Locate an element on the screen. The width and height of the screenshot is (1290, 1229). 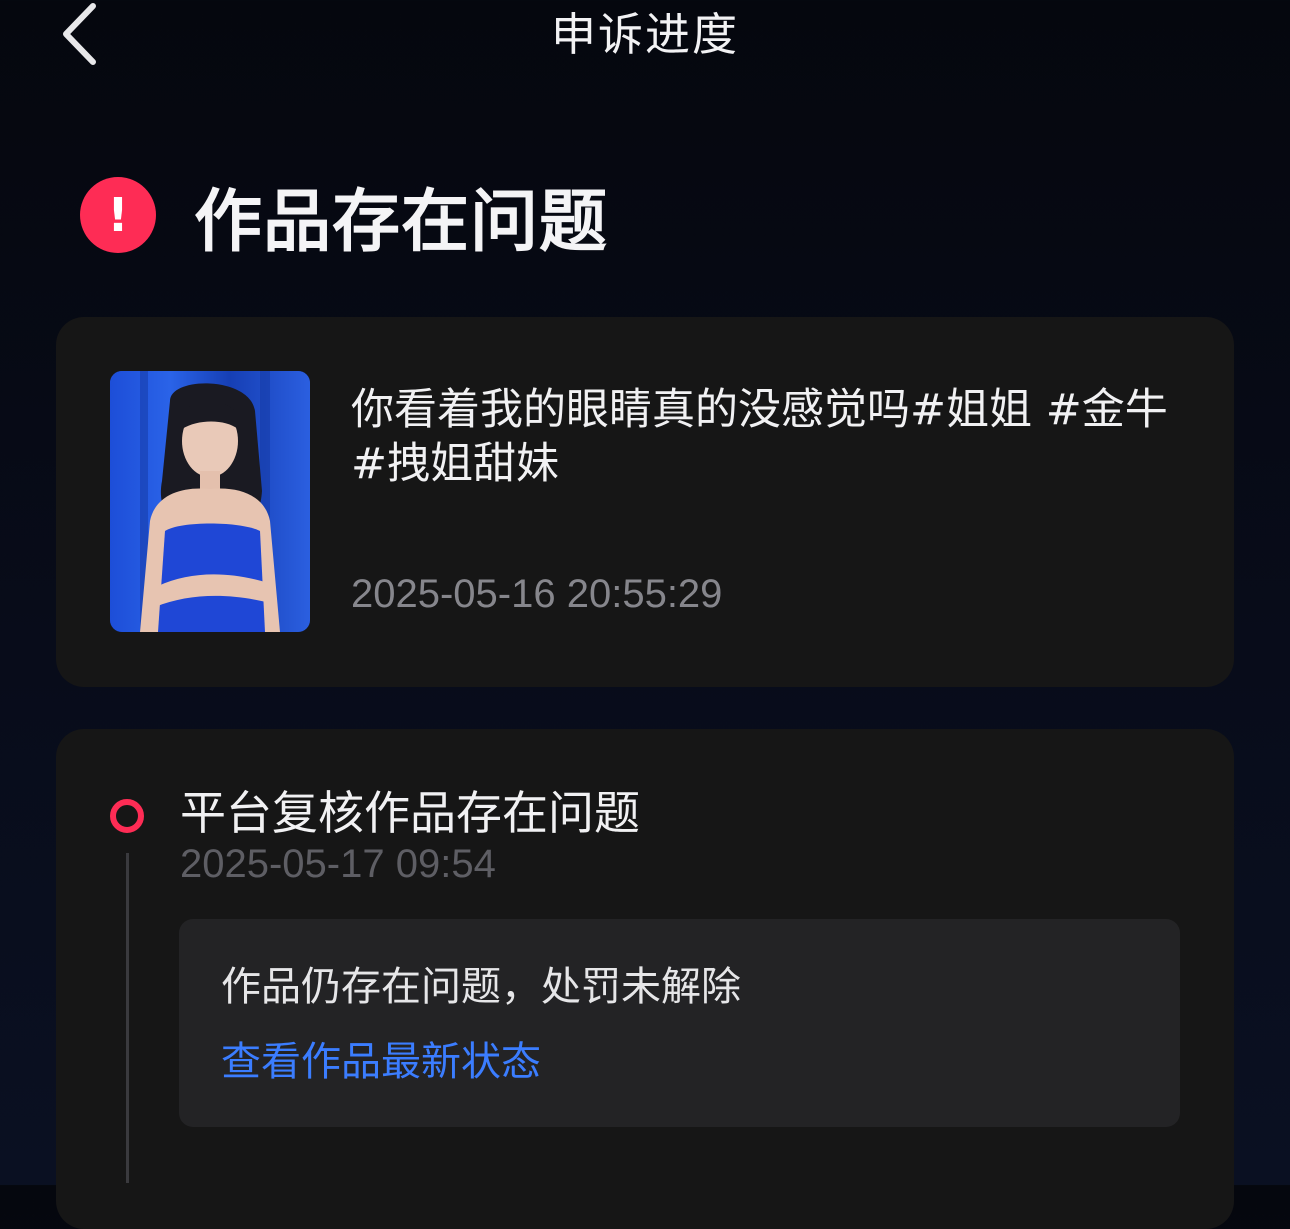
work-timestamp: 2025-05-16 20:55:29 is located at coordinates (537, 594).